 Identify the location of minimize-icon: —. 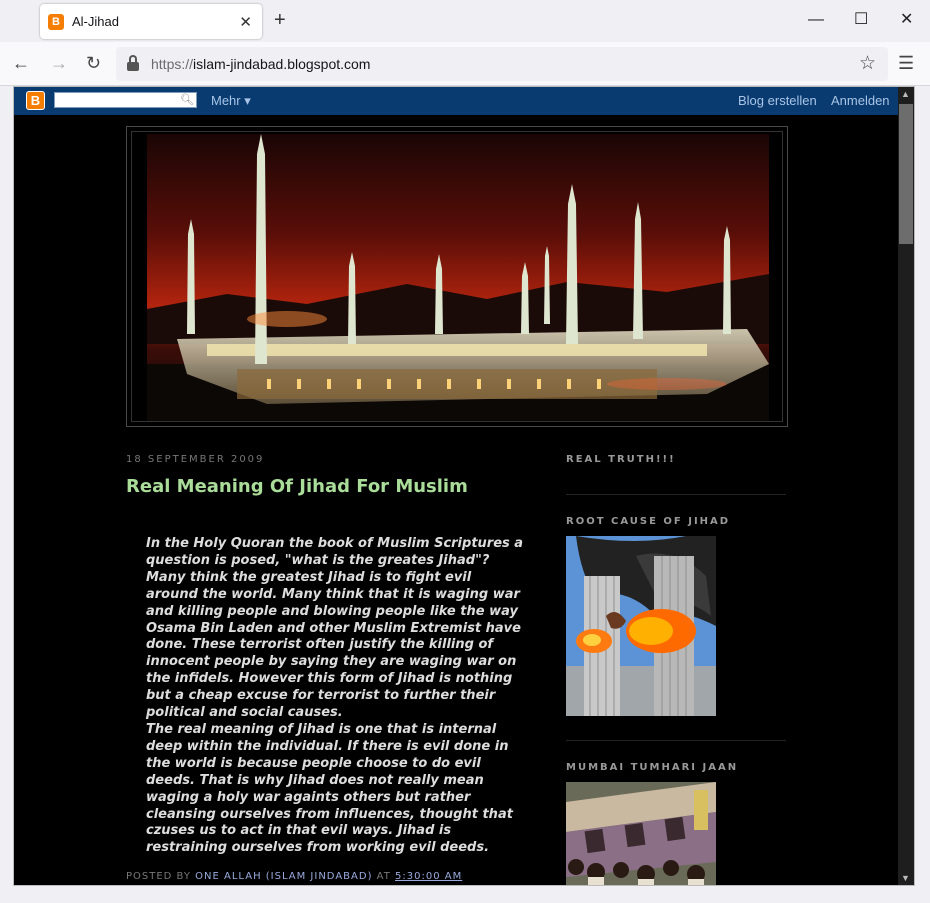
(816, 20).